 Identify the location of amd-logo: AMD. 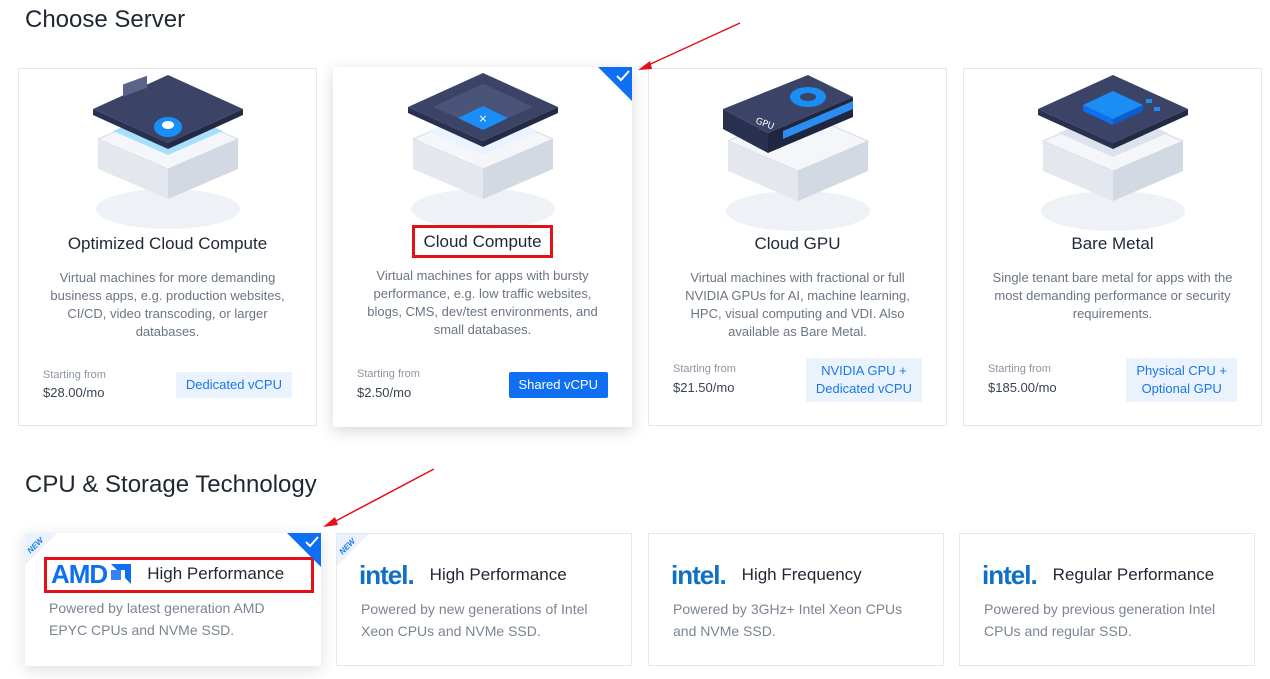
(79, 573).